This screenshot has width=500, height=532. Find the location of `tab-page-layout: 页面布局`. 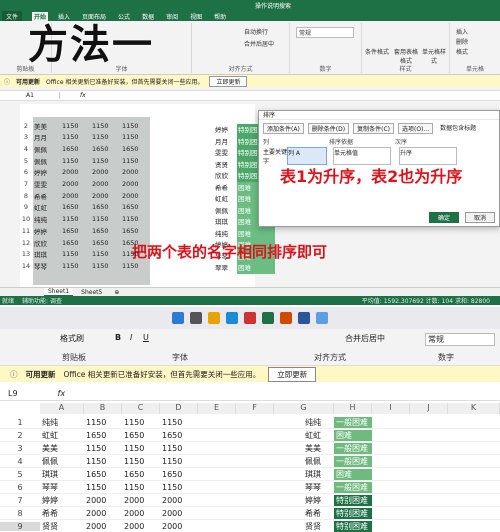

tab-page-layout: 页面布局 is located at coordinates (94, 16).